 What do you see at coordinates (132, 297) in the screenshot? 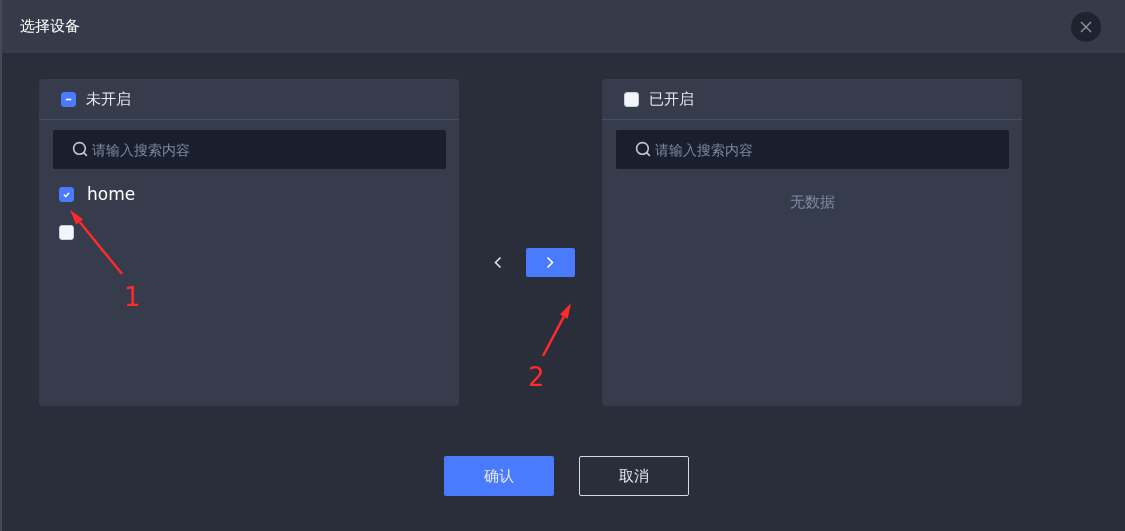
I see `annotation-number: 1` at bounding box center [132, 297].